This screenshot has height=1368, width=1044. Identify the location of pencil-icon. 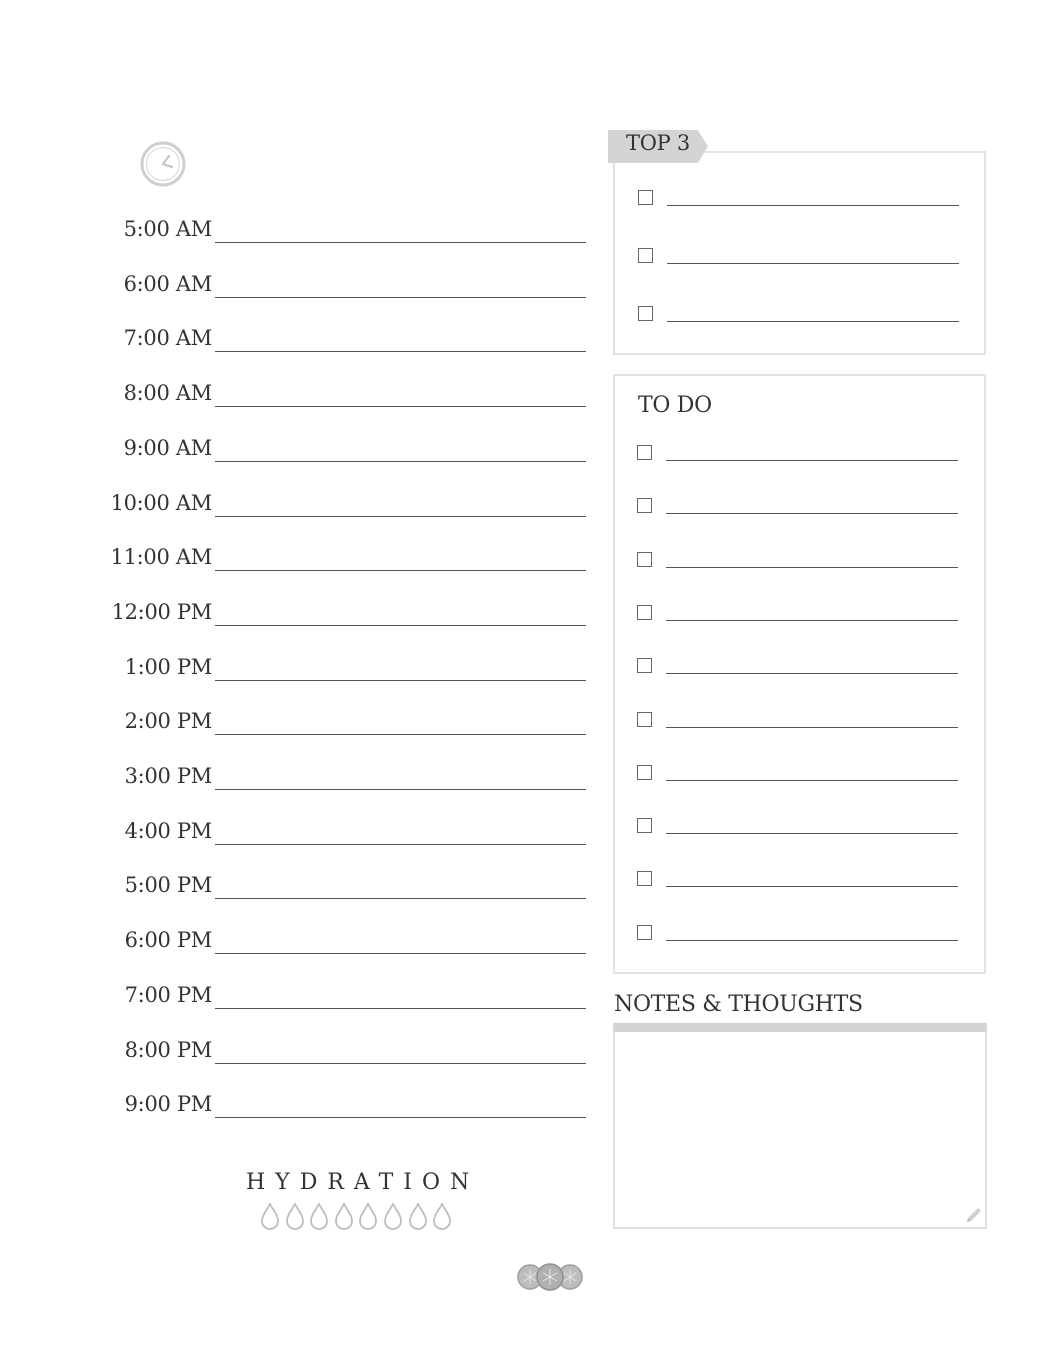
(974, 1215).